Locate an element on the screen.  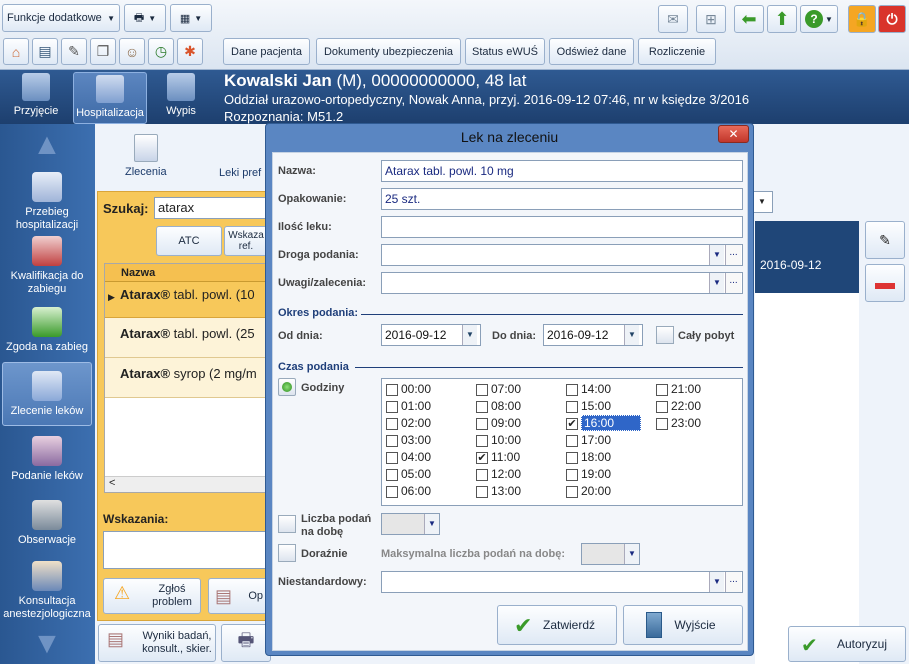
print-dropdown: 🖶 ▼ is located at coordinates (145, 18).